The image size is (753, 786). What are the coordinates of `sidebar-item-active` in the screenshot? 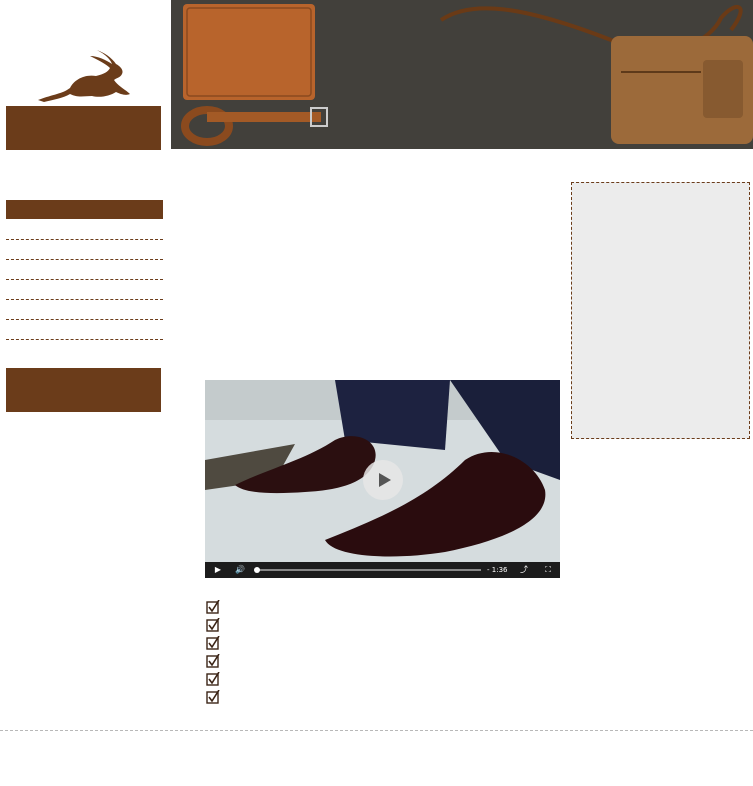 It's located at (84, 209).